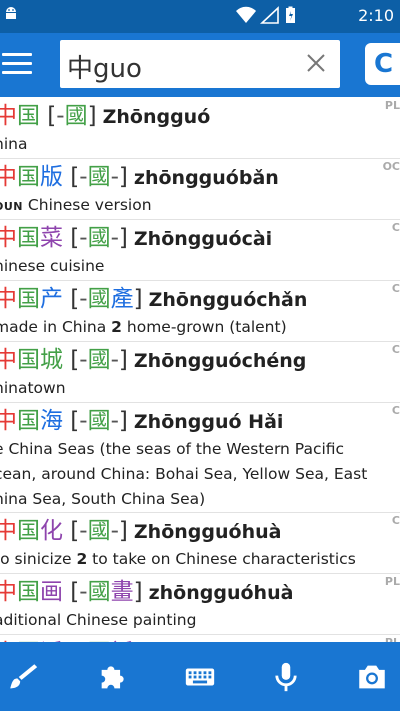  What do you see at coordinates (286, 677) in the screenshot?
I see `microphone-icon` at bounding box center [286, 677].